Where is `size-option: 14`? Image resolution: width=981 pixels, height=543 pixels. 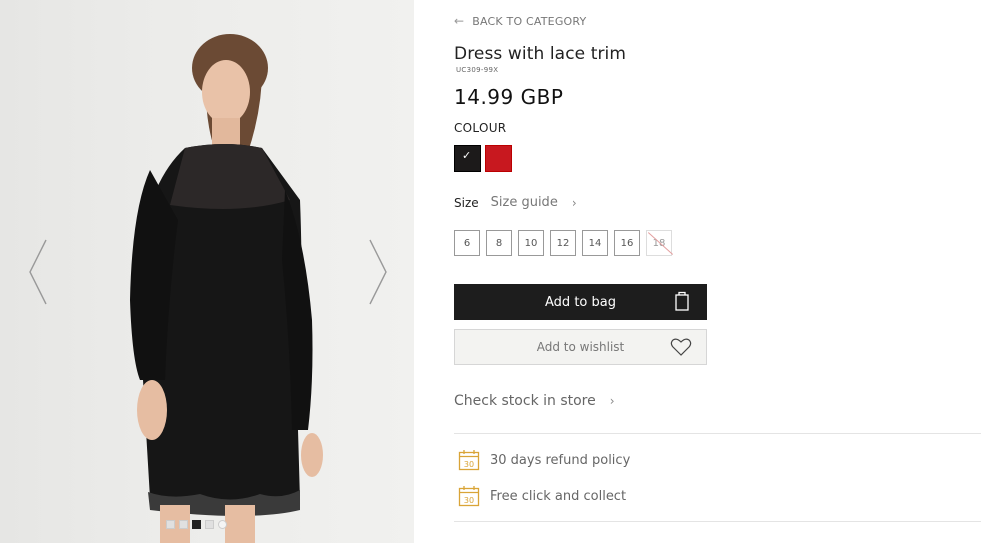 size-option: 14 is located at coordinates (595, 243).